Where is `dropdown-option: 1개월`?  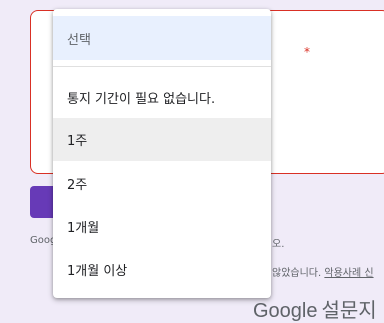
dropdown-option: 1개월 is located at coordinates (162, 226).